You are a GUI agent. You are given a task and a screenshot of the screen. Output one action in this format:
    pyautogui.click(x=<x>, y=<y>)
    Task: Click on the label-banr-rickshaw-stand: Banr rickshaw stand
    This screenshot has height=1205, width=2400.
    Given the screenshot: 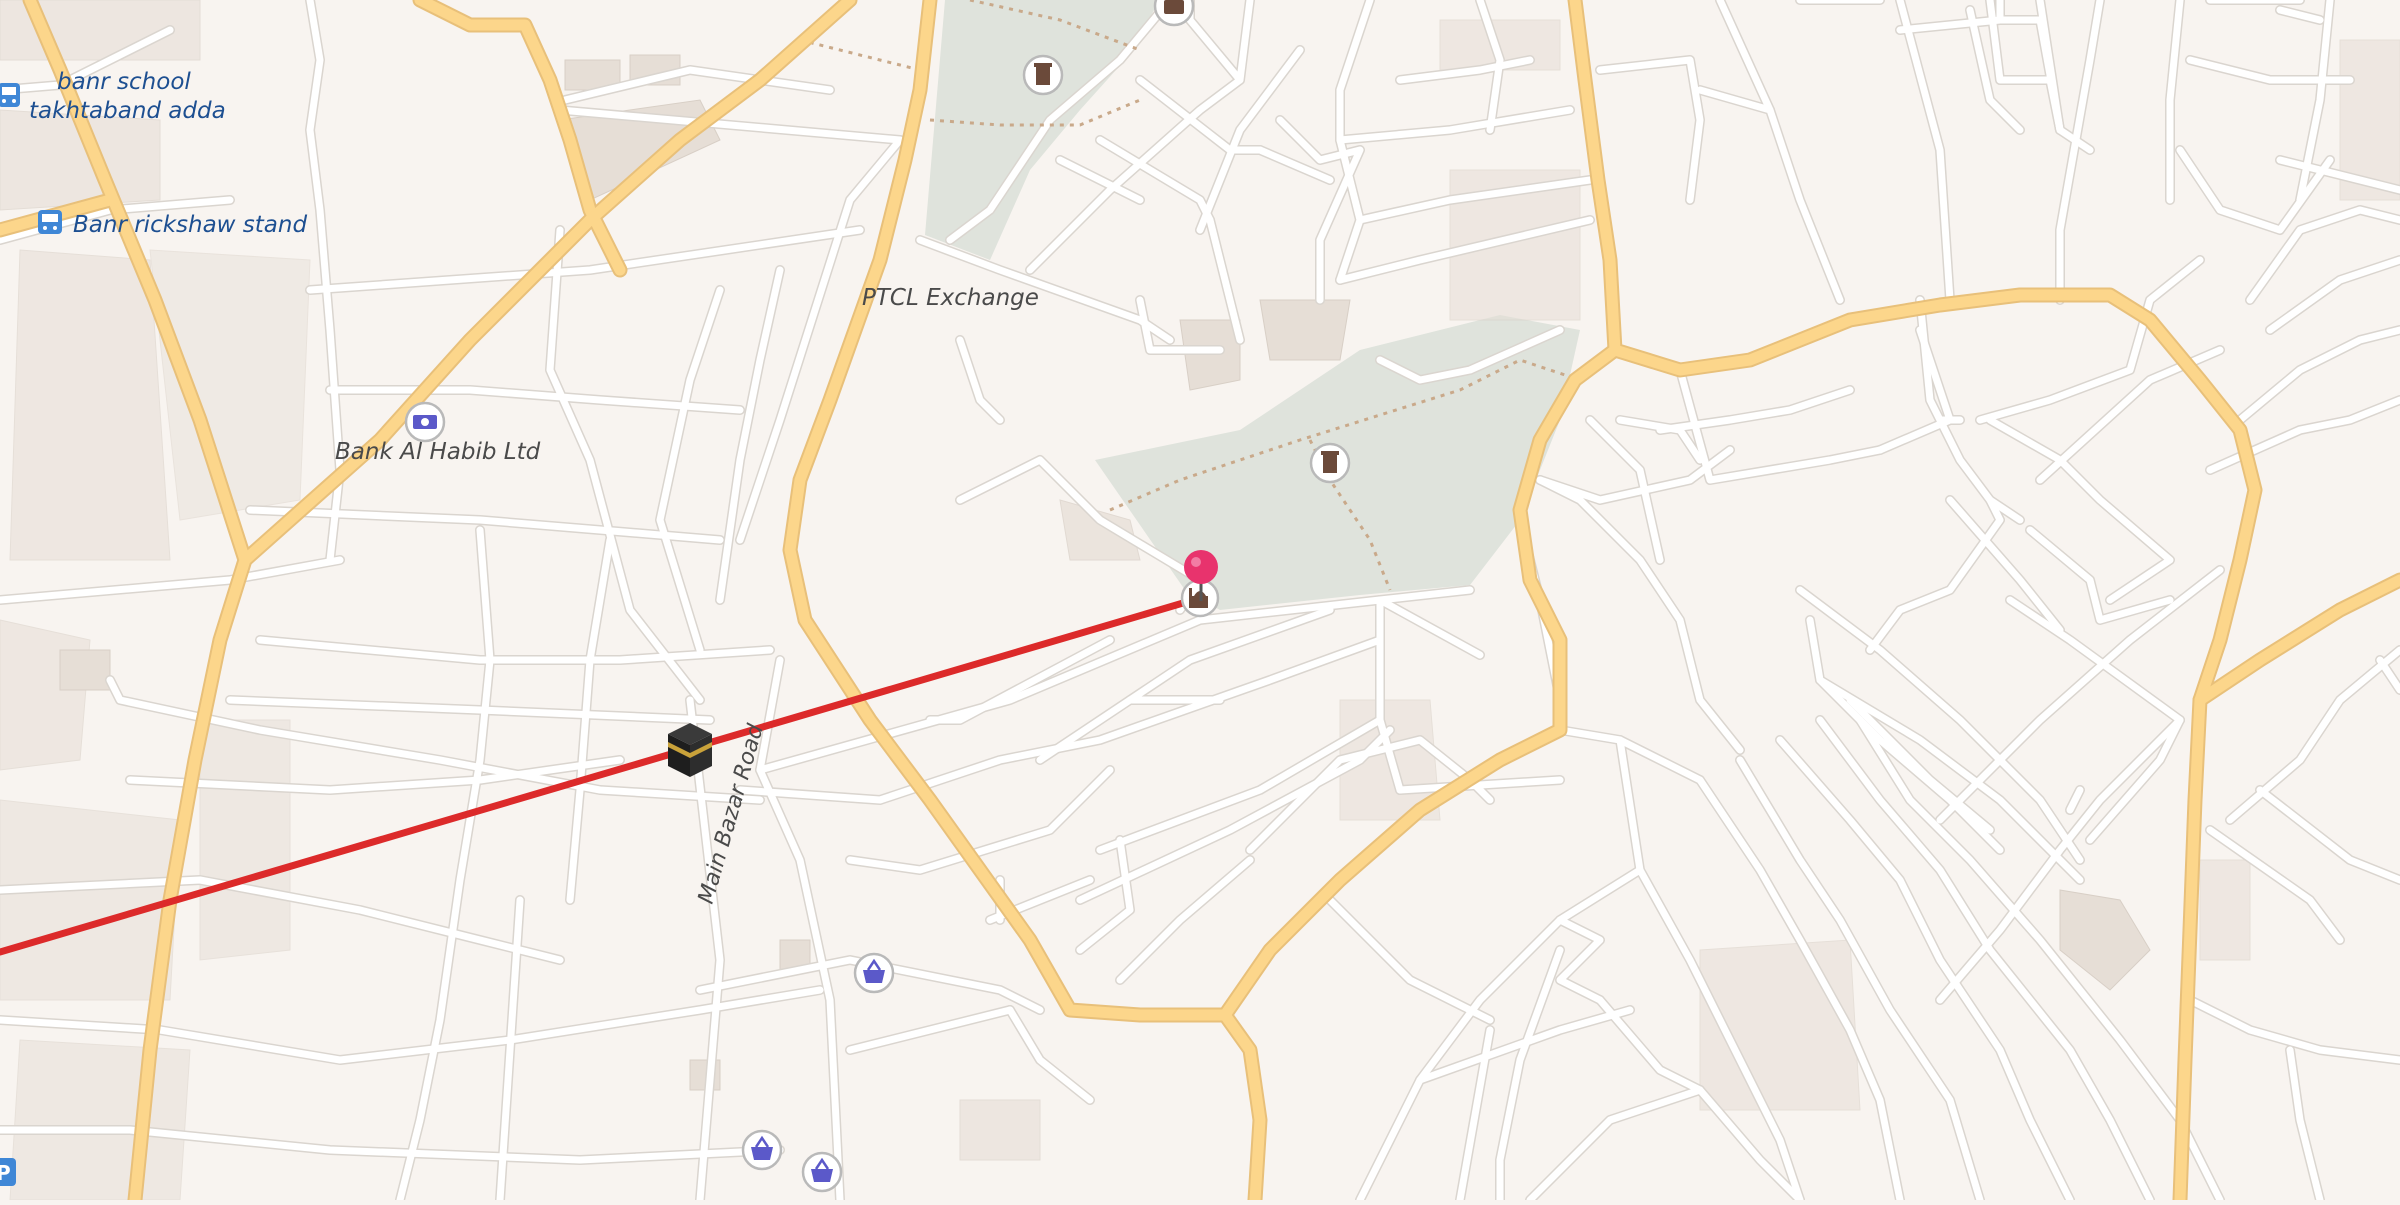 What is the action you would take?
    pyautogui.click(x=190, y=225)
    